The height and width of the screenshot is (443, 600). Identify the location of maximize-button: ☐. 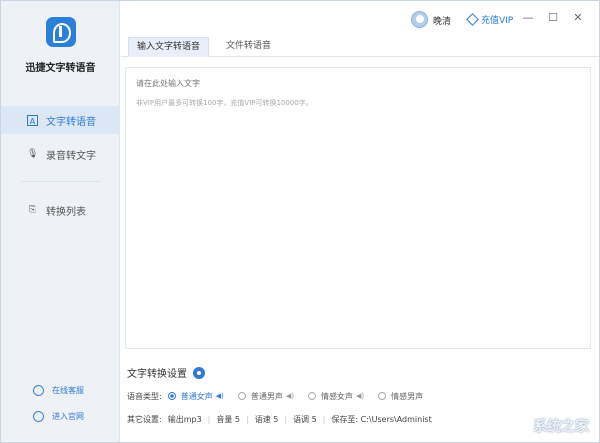
(553, 18).